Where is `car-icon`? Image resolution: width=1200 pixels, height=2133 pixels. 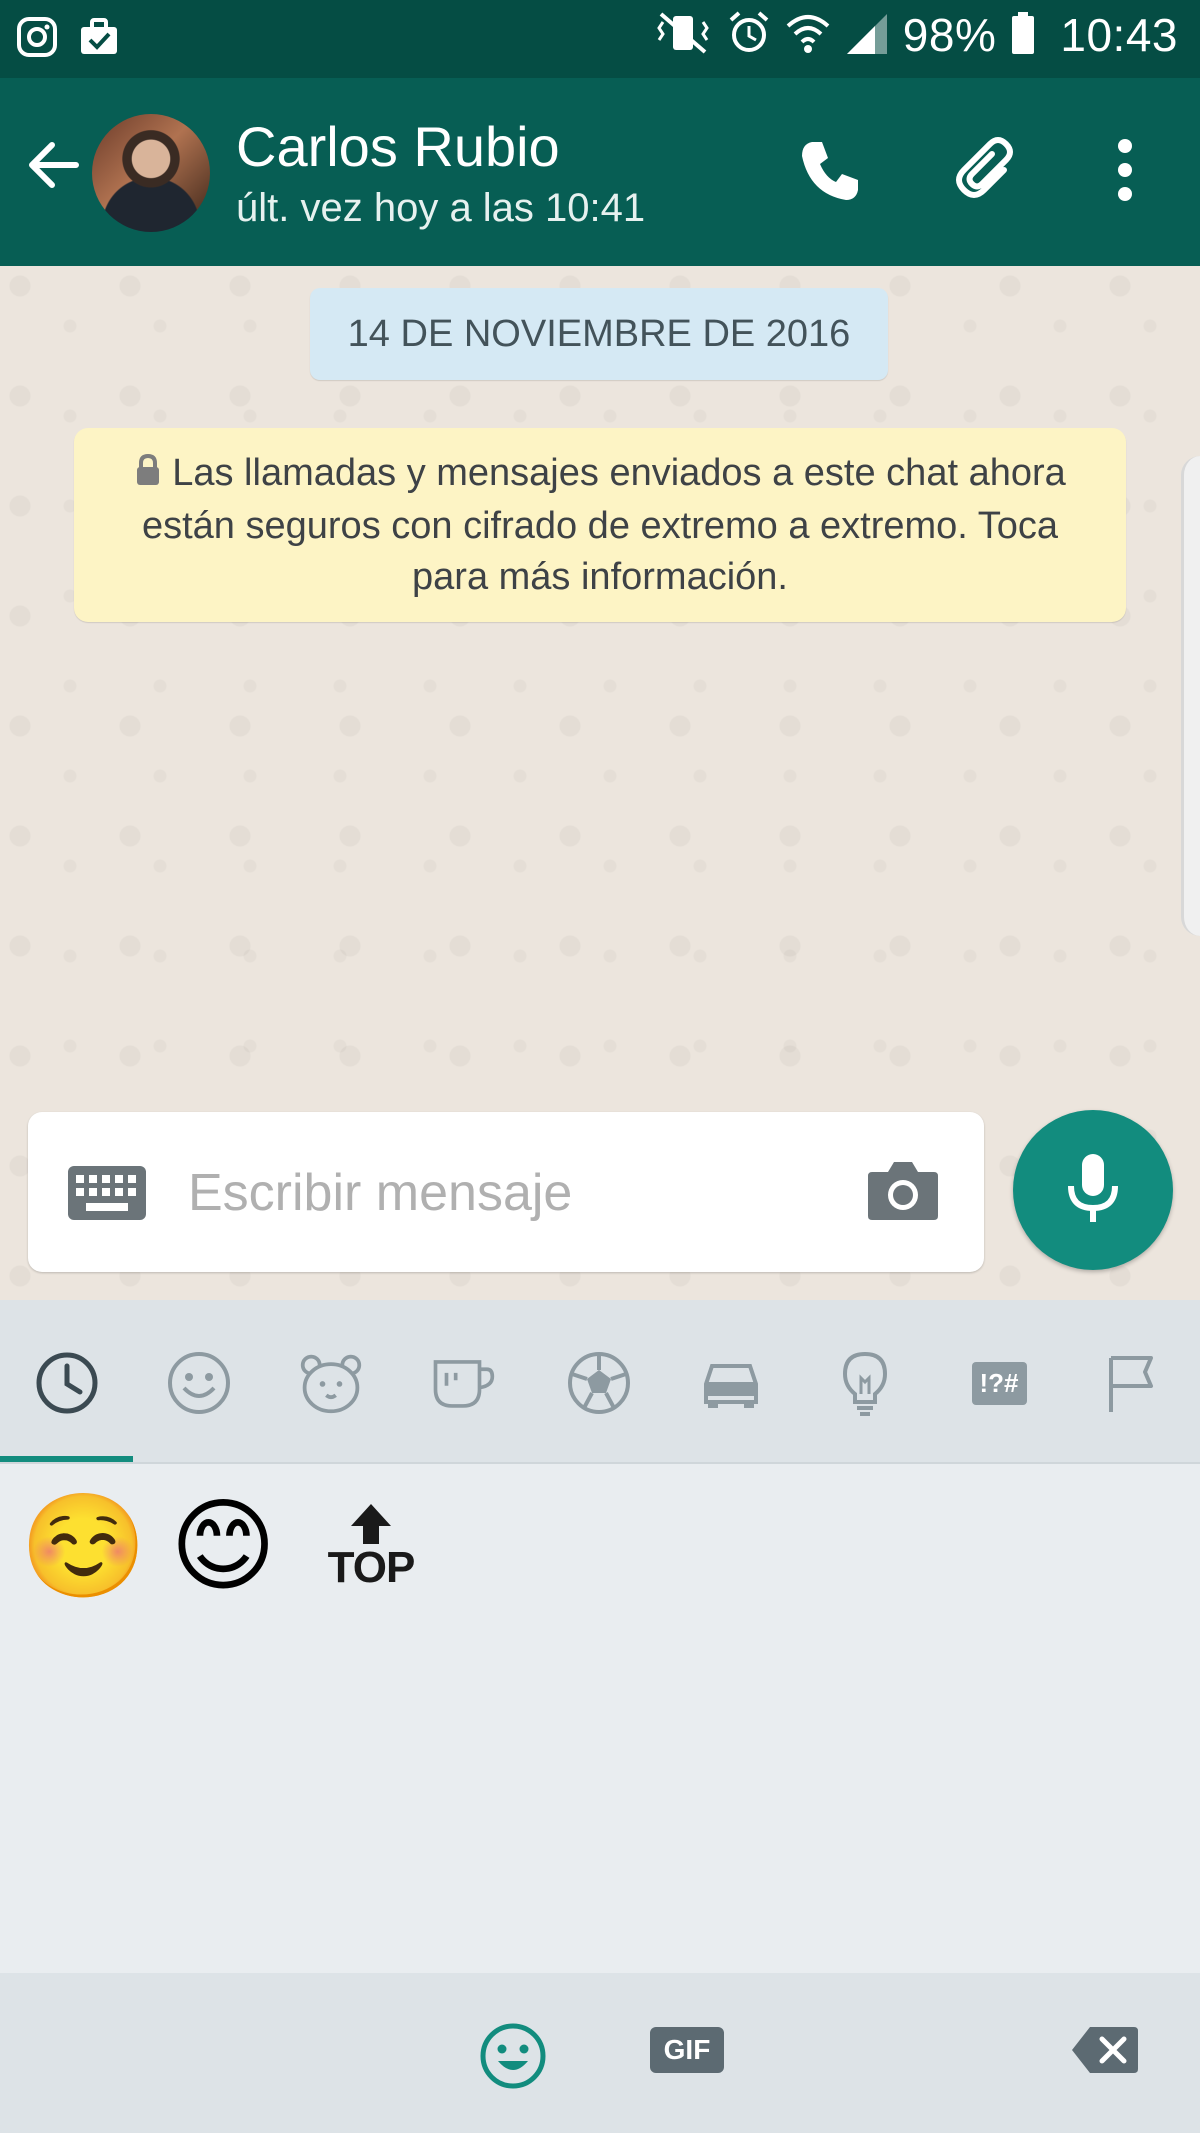
car-icon is located at coordinates (731, 1386).